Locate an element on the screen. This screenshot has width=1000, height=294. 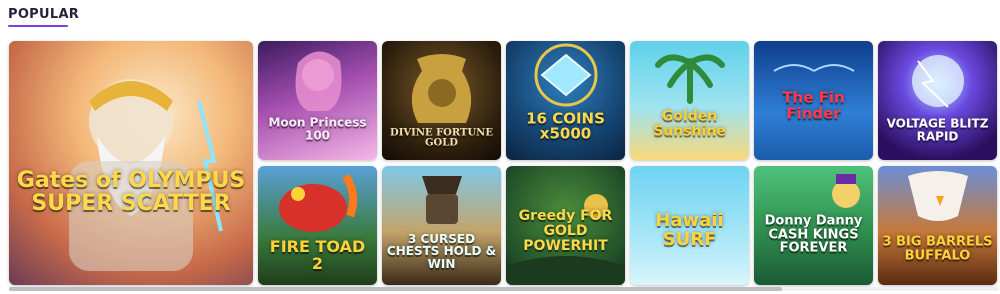
game-tile-label: Hawaii SURF is located at coordinates (689, 230).